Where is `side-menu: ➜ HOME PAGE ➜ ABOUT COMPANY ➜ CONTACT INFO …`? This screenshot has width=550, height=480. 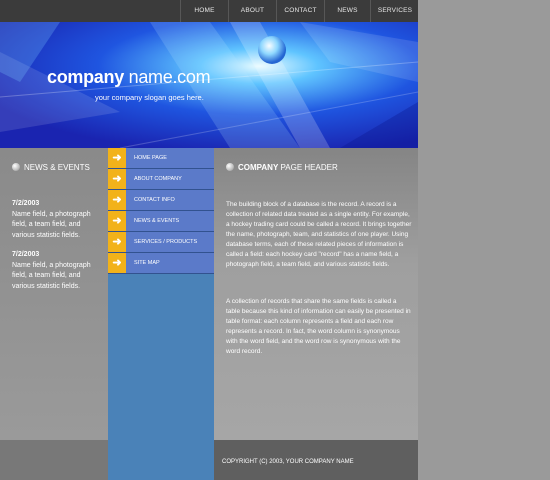
side-menu: ➜ HOME PAGE ➜ ABOUT COMPANY ➜ CONTACT INFO … is located at coordinates (161, 294).